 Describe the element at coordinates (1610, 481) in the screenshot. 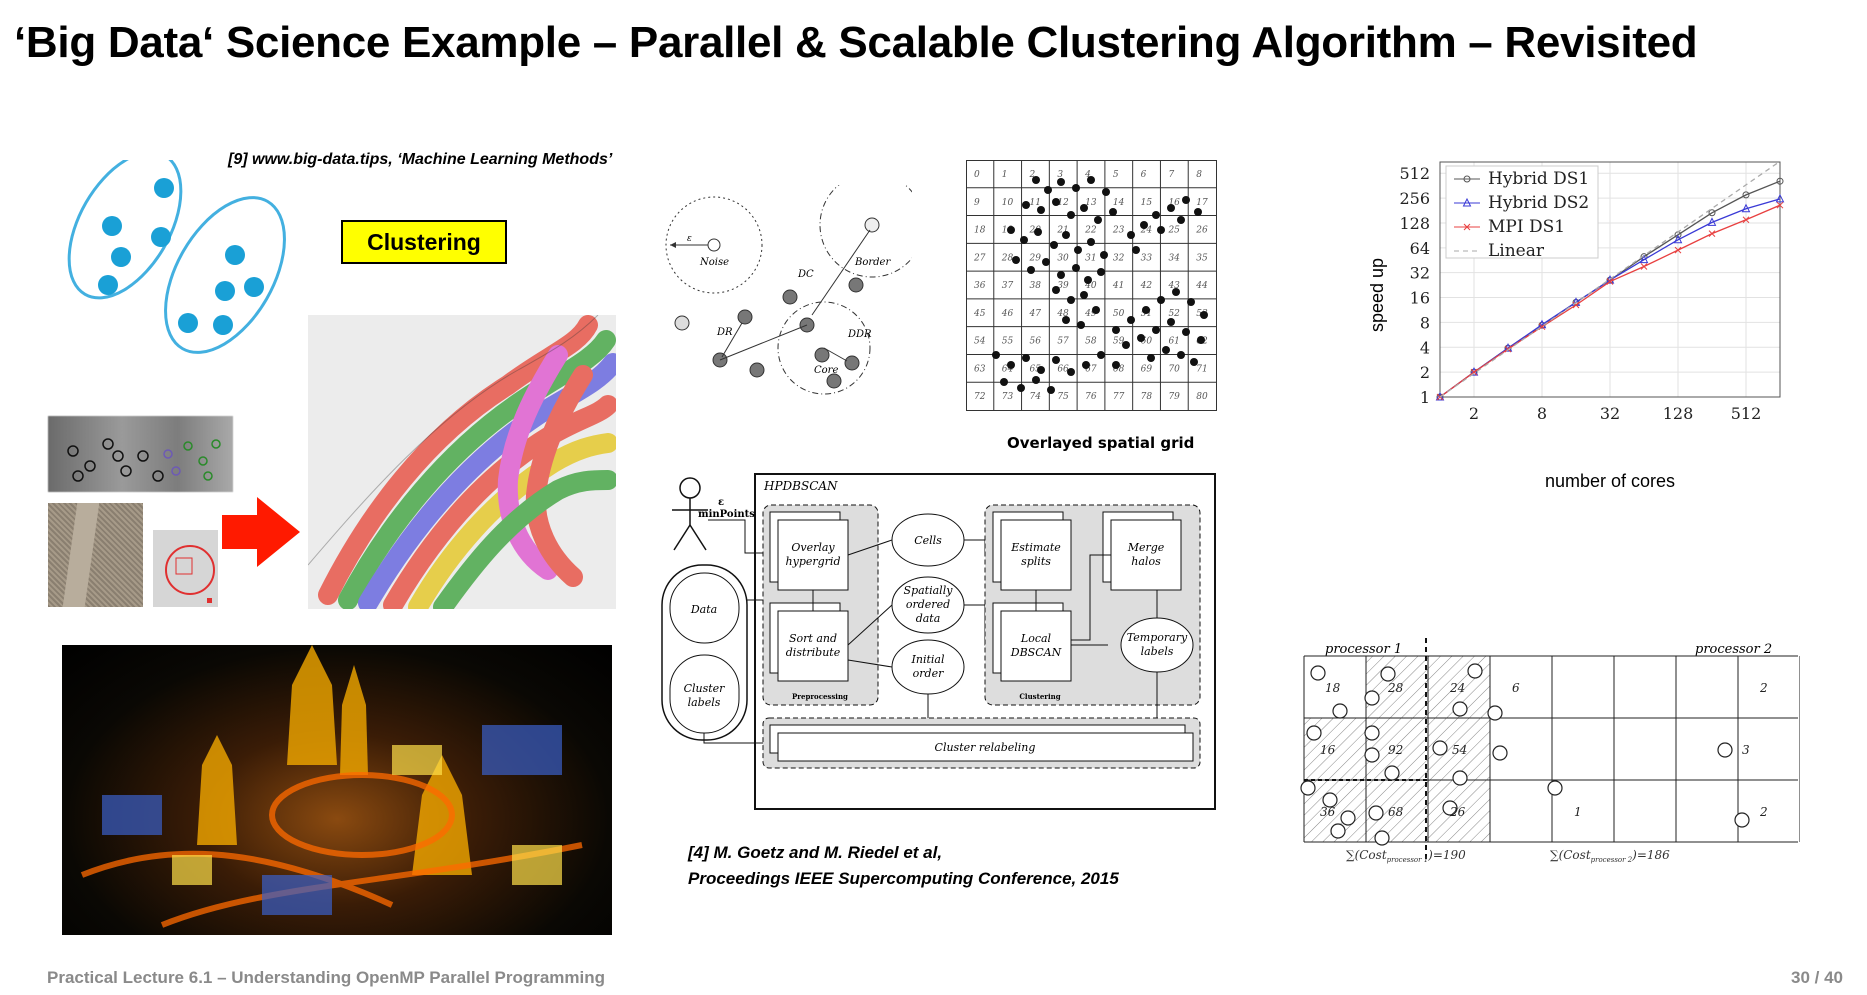

I see `chart-x-axis-label: number of cores` at that location.